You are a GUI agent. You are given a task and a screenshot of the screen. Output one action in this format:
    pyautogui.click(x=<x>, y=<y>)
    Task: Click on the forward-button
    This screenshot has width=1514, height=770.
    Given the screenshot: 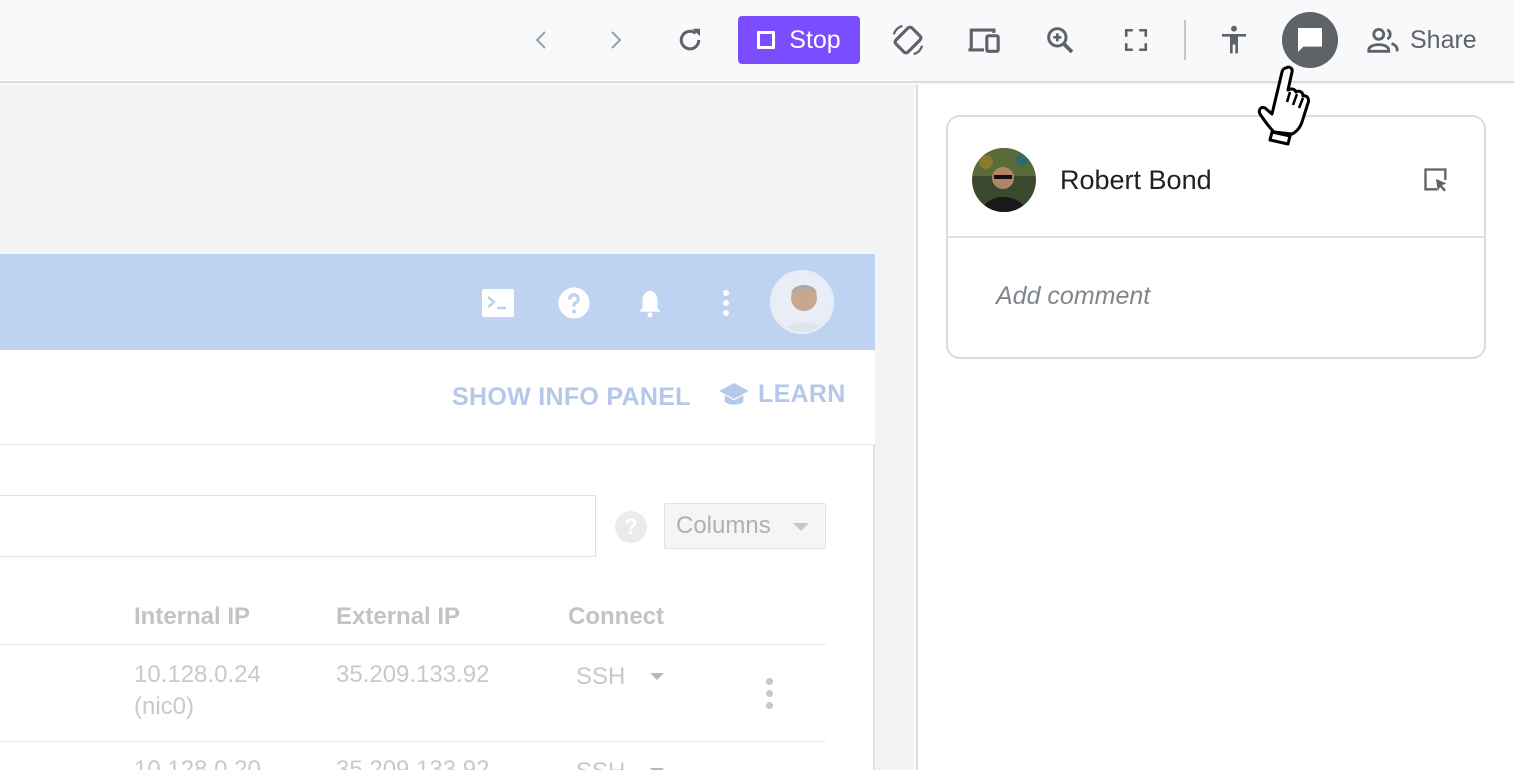 What is the action you would take?
    pyautogui.click(x=615, y=40)
    